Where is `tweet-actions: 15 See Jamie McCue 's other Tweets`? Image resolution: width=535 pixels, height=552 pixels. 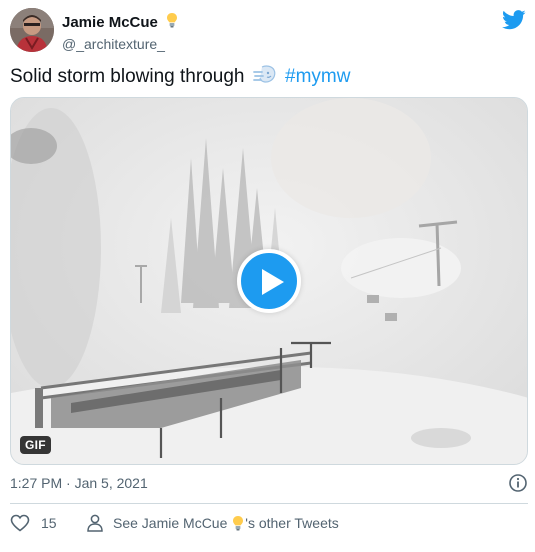 tweet-actions: 15 See Jamie McCue 's other Tweets is located at coordinates (270, 523).